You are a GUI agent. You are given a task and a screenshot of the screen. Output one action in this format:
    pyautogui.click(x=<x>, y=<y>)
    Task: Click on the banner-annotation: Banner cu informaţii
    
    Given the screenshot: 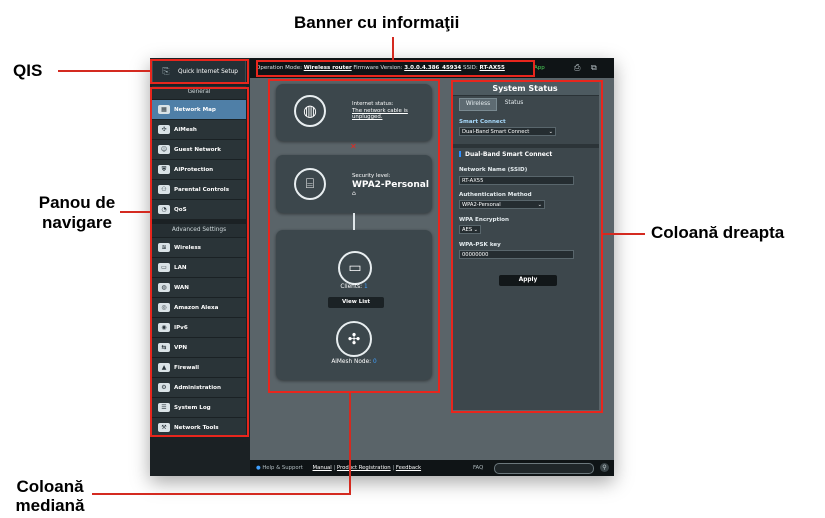 What is the action you would take?
    pyautogui.click(x=377, y=22)
    